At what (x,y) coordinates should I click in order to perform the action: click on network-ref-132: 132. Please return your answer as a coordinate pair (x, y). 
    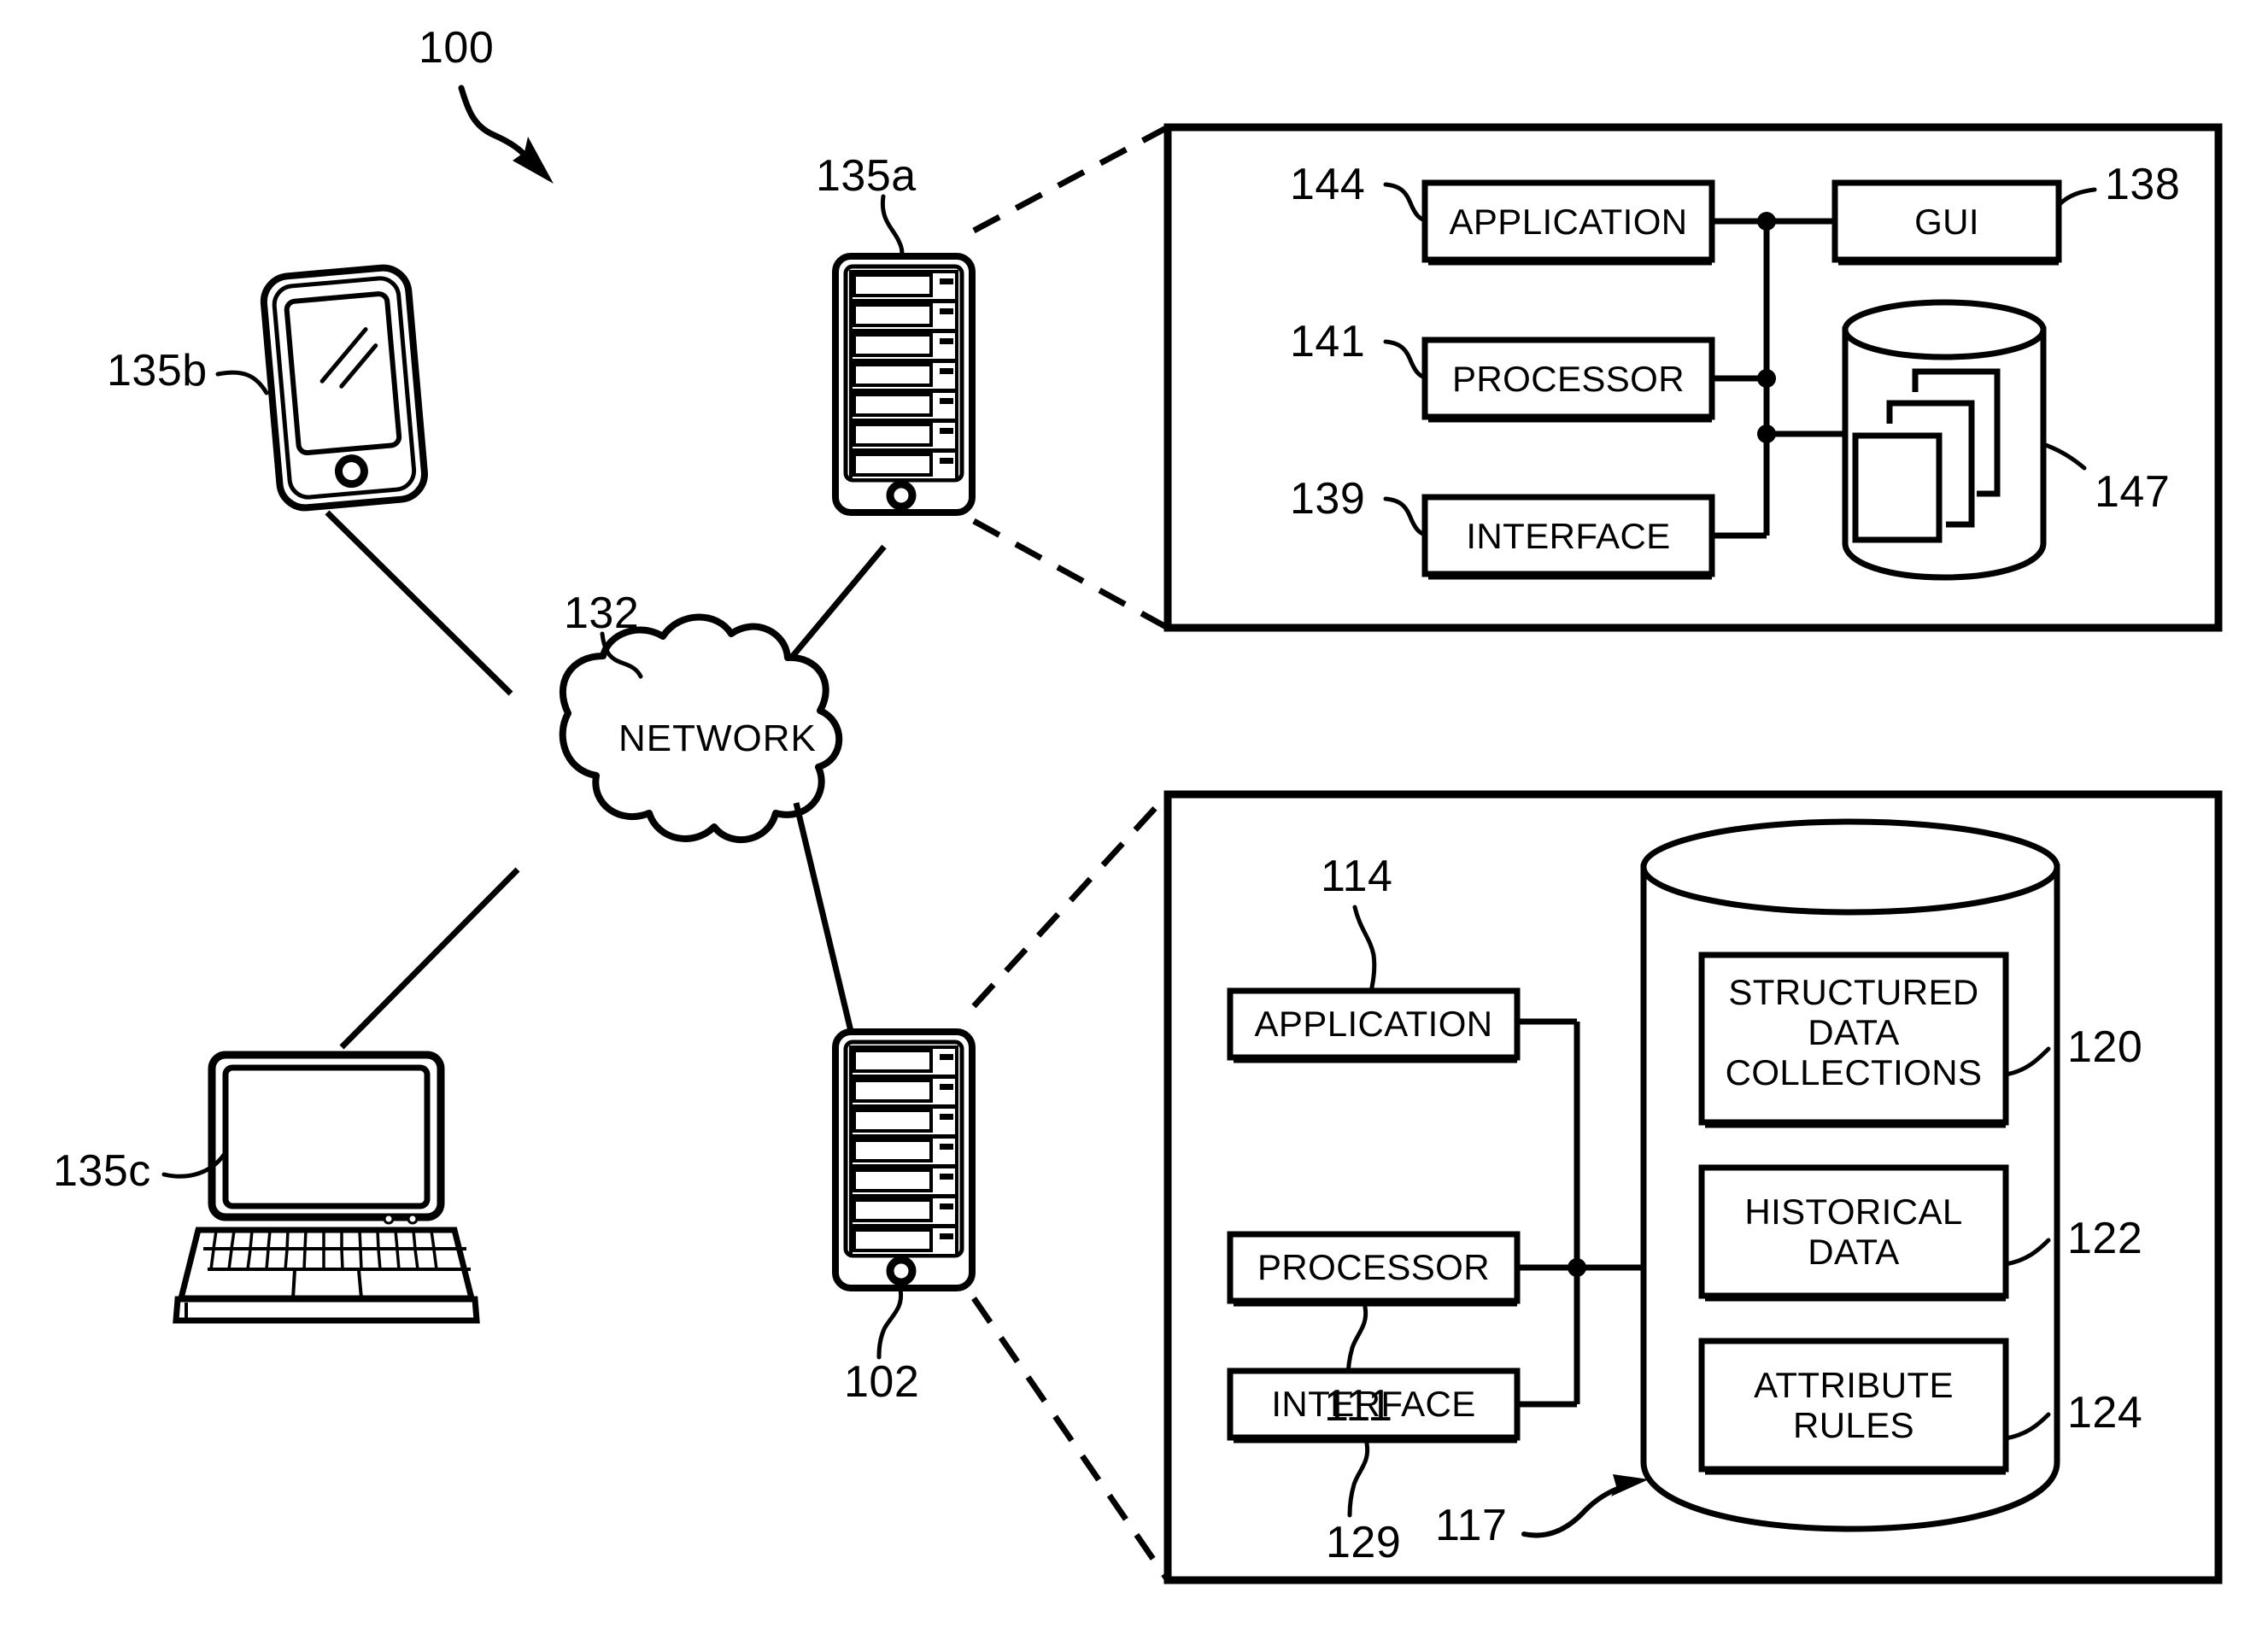
    Looking at the image, I should click on (602, 613).